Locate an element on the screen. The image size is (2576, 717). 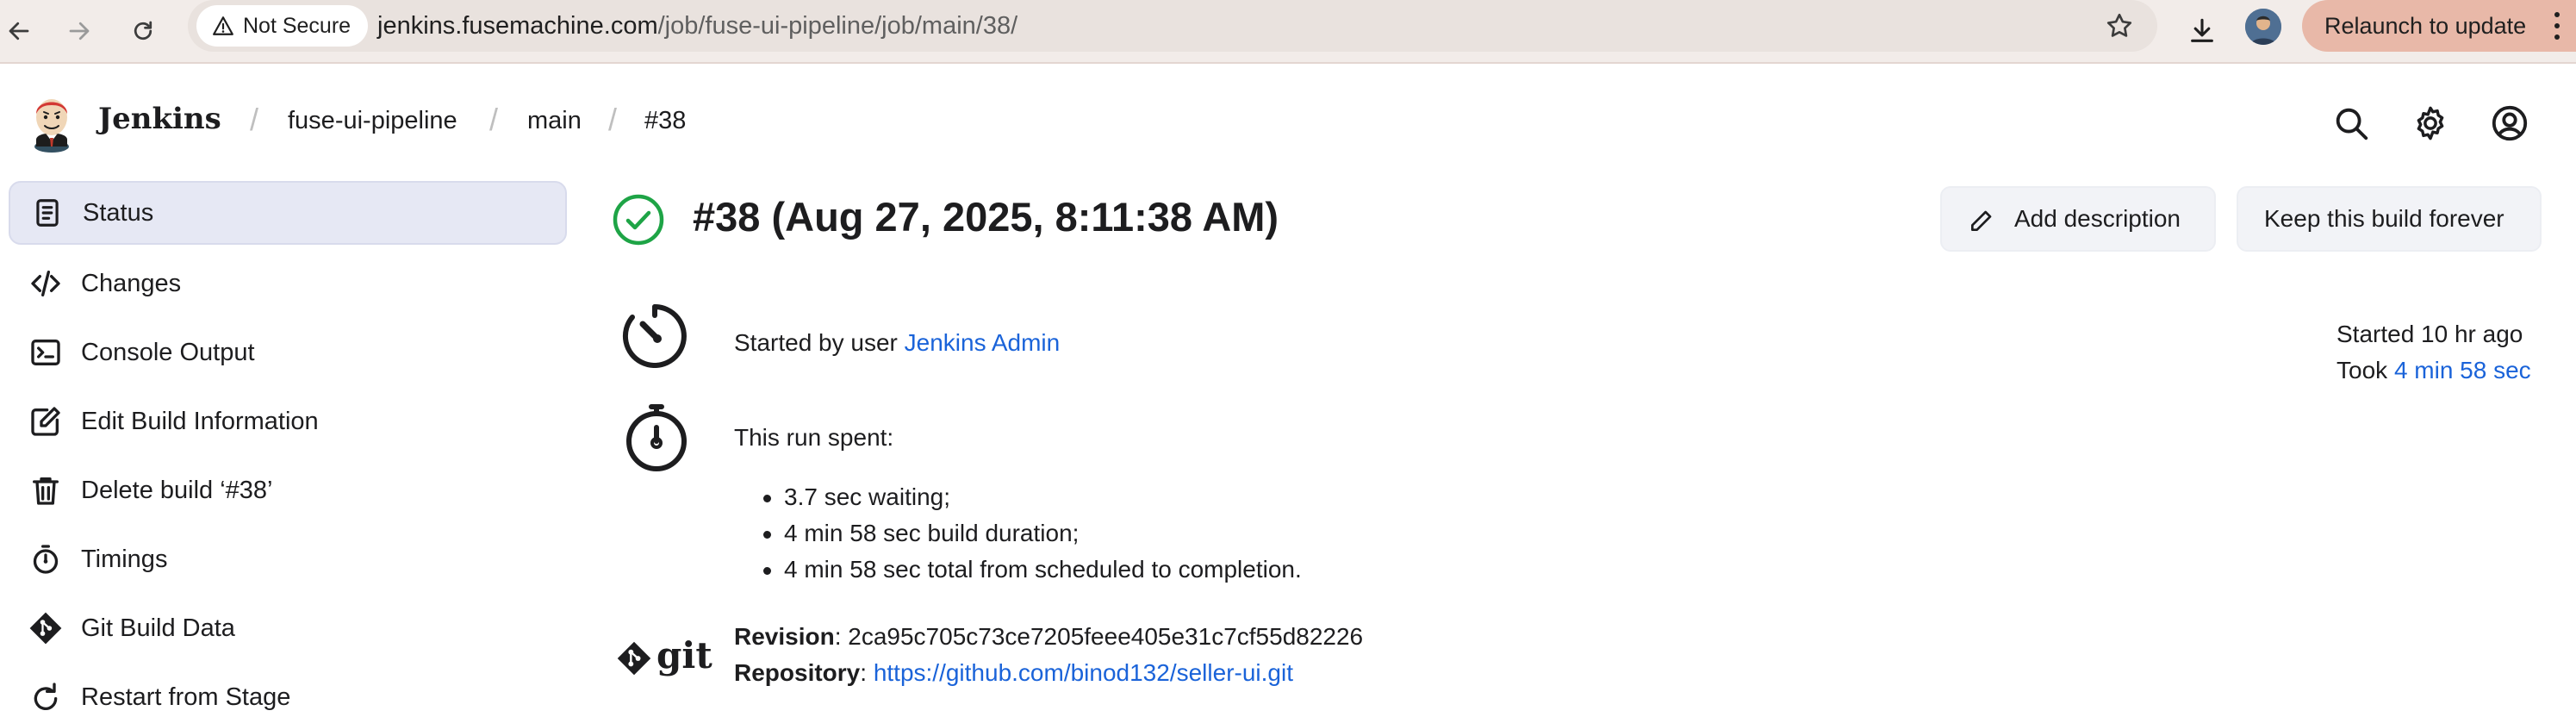
list-item: 4 min 58 sec build duration; is located at coordinates (921, 533).